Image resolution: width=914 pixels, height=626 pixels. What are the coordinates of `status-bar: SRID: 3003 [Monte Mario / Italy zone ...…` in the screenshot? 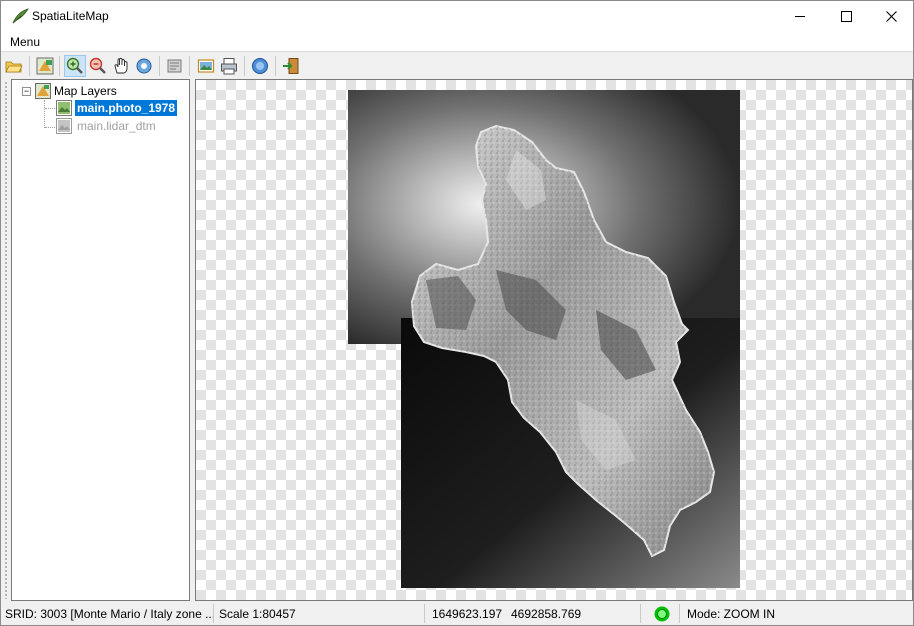 It's located at (457, 613).